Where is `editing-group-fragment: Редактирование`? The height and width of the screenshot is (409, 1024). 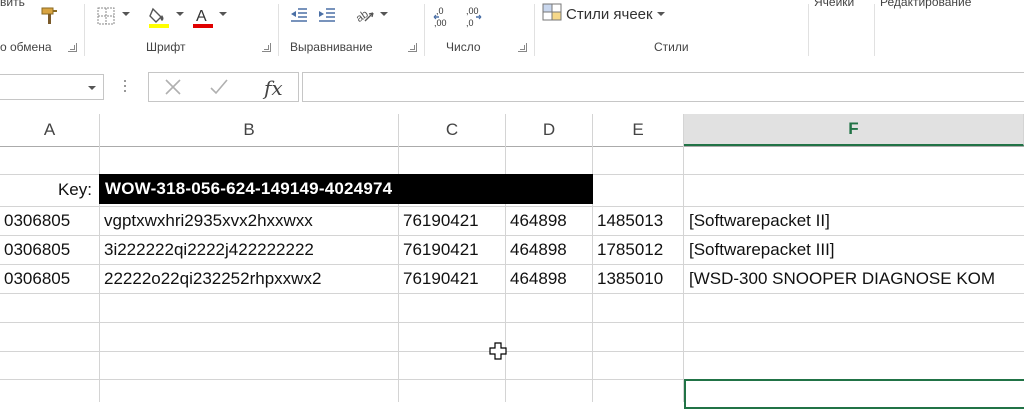
editing-group-fragment: Редактирование is located at coordinates (925, 4).